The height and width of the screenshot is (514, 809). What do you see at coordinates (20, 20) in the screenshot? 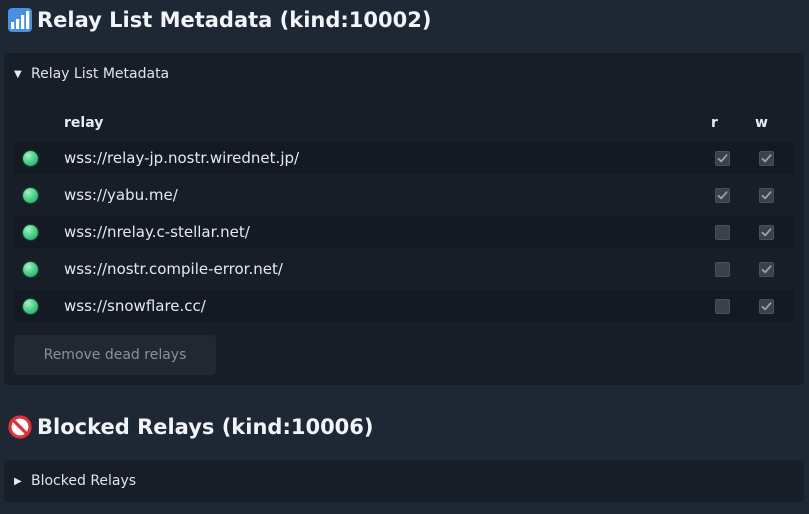
I see `bar-chart-icon` at bounding box center [20, 20].